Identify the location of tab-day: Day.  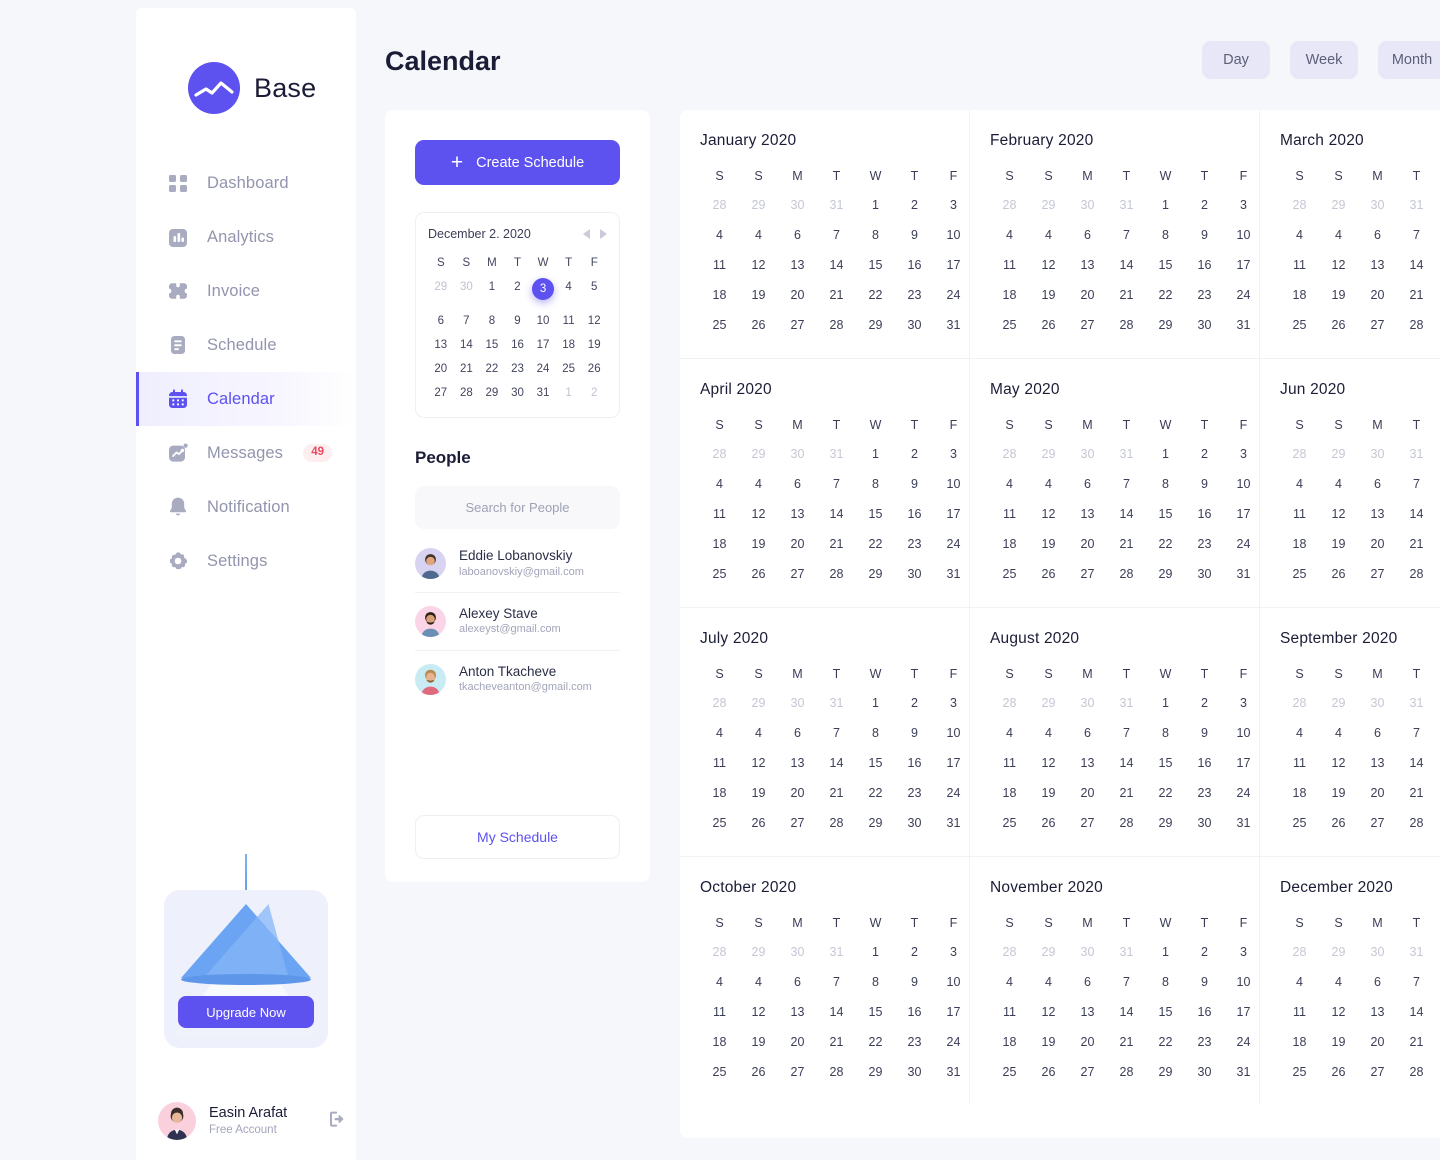
(1236, 60).